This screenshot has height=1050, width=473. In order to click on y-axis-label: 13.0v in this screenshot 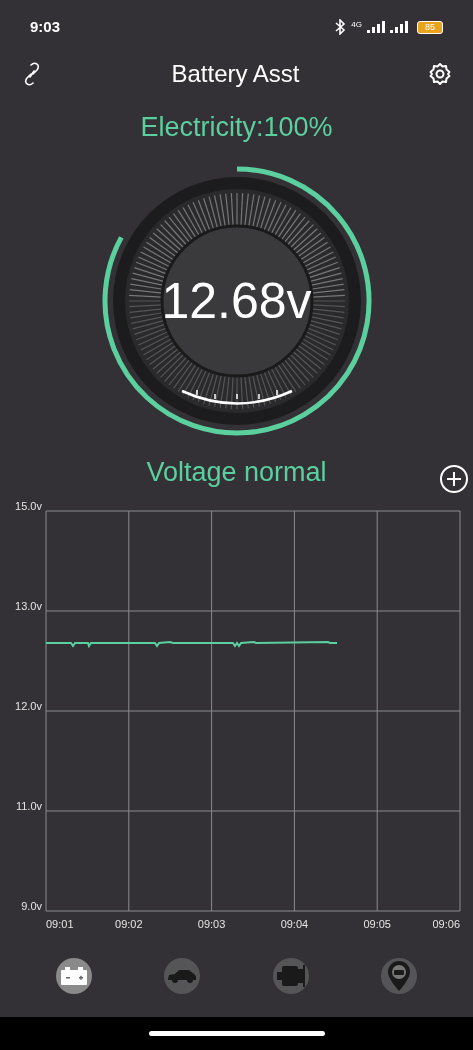, I will do `click(28, 606)`.